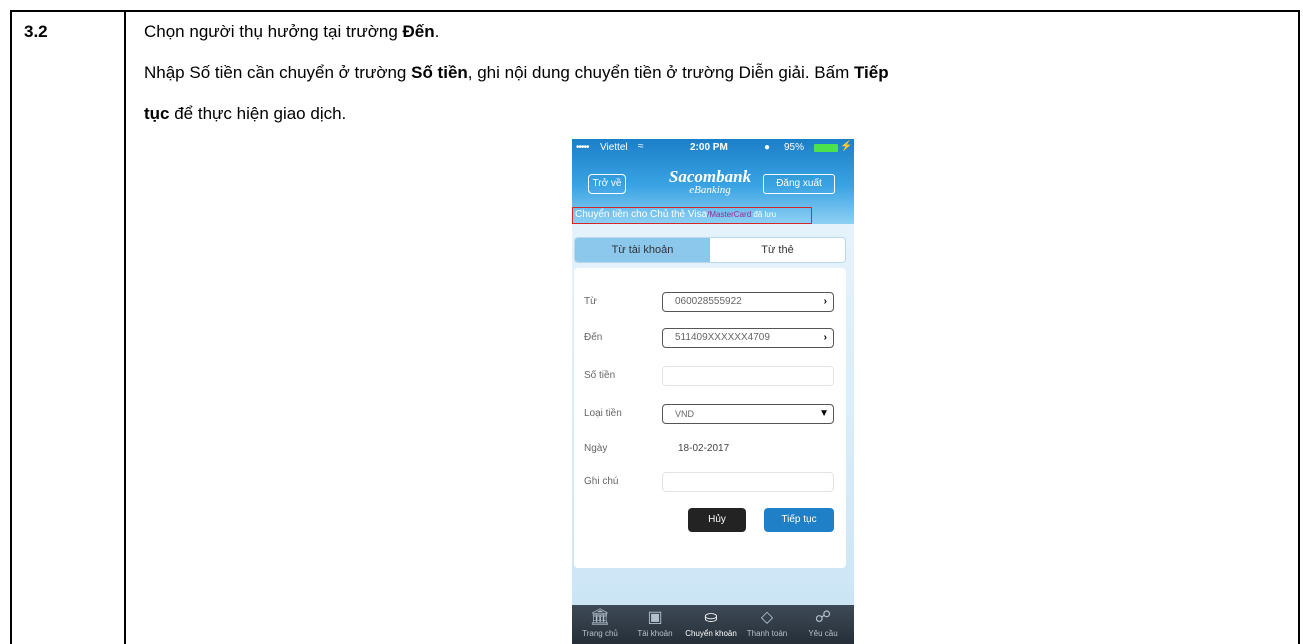  I want to click on to-beneficiary-select: 511409XXXXXX4709 ›, so click(748, 338).